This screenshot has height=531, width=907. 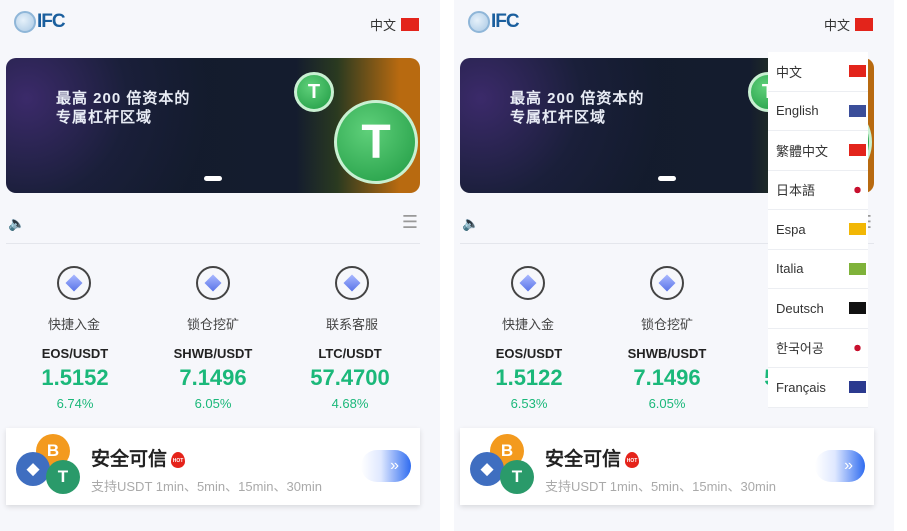 I want to click on language-option: 日本語, so click(x=818, y=190).